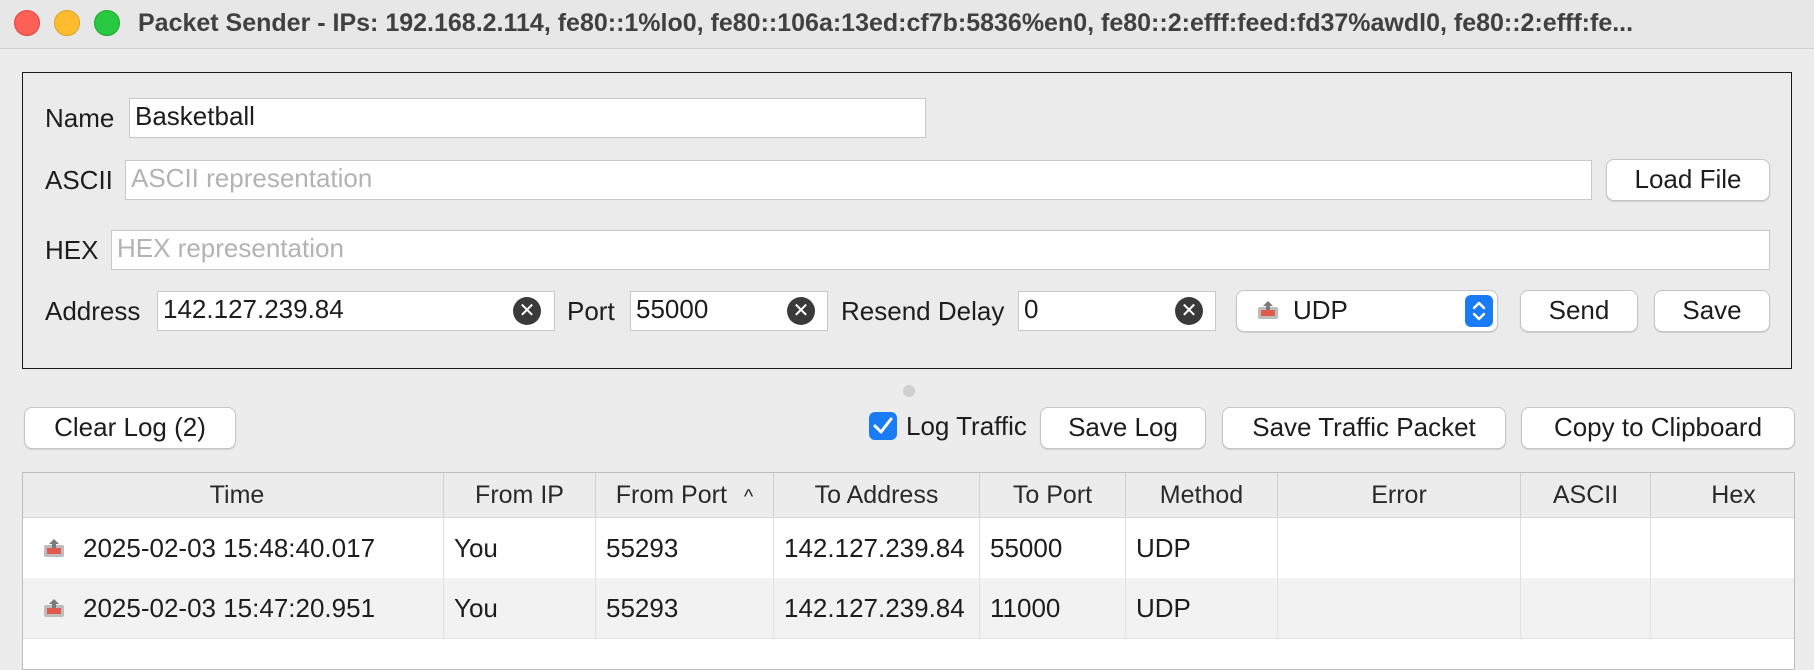  What do you see at coordinates (130, 428) in the screenshot?
I see `clear-log-button: Clear Log (2)` at bounding box center [130, 428].